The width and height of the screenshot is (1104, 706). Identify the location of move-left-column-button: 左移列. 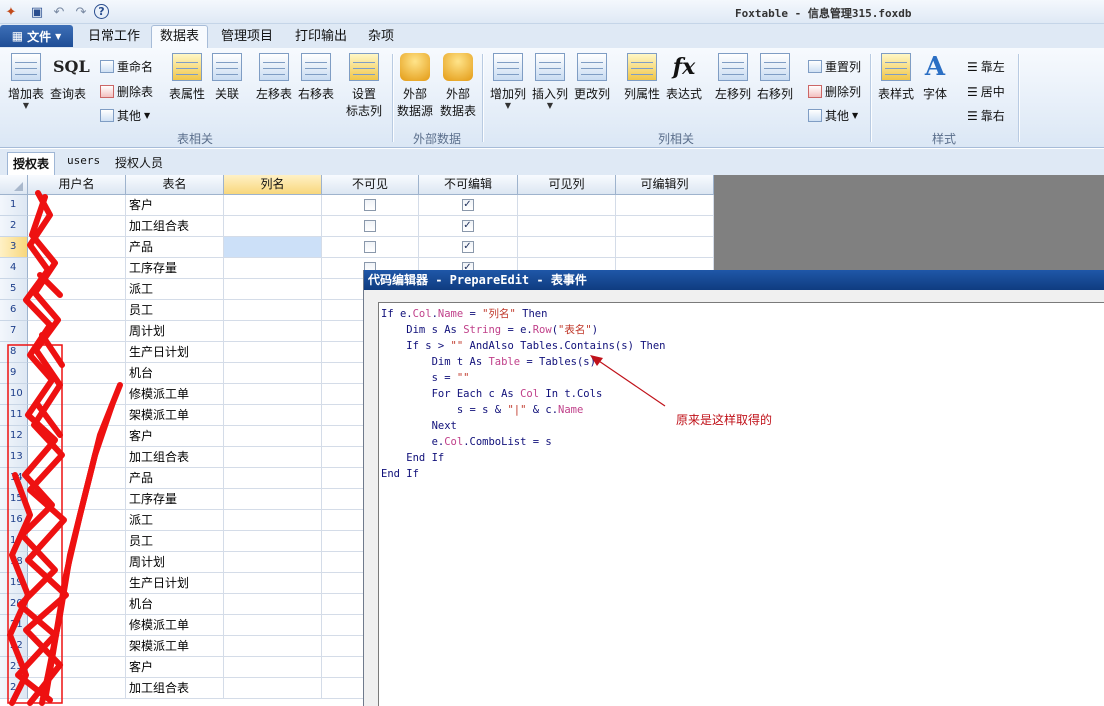
(733, 75).